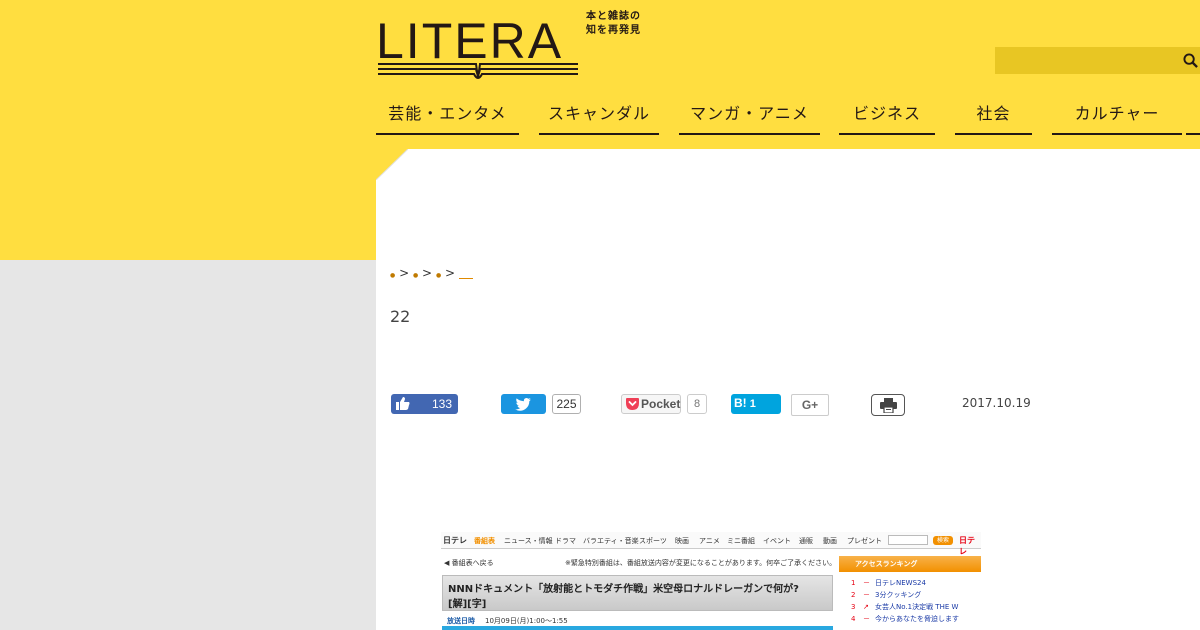 This screenshot has height=630, width=1200. I want to click on screenshot-nav-item: アニメ, so click(709, 541).